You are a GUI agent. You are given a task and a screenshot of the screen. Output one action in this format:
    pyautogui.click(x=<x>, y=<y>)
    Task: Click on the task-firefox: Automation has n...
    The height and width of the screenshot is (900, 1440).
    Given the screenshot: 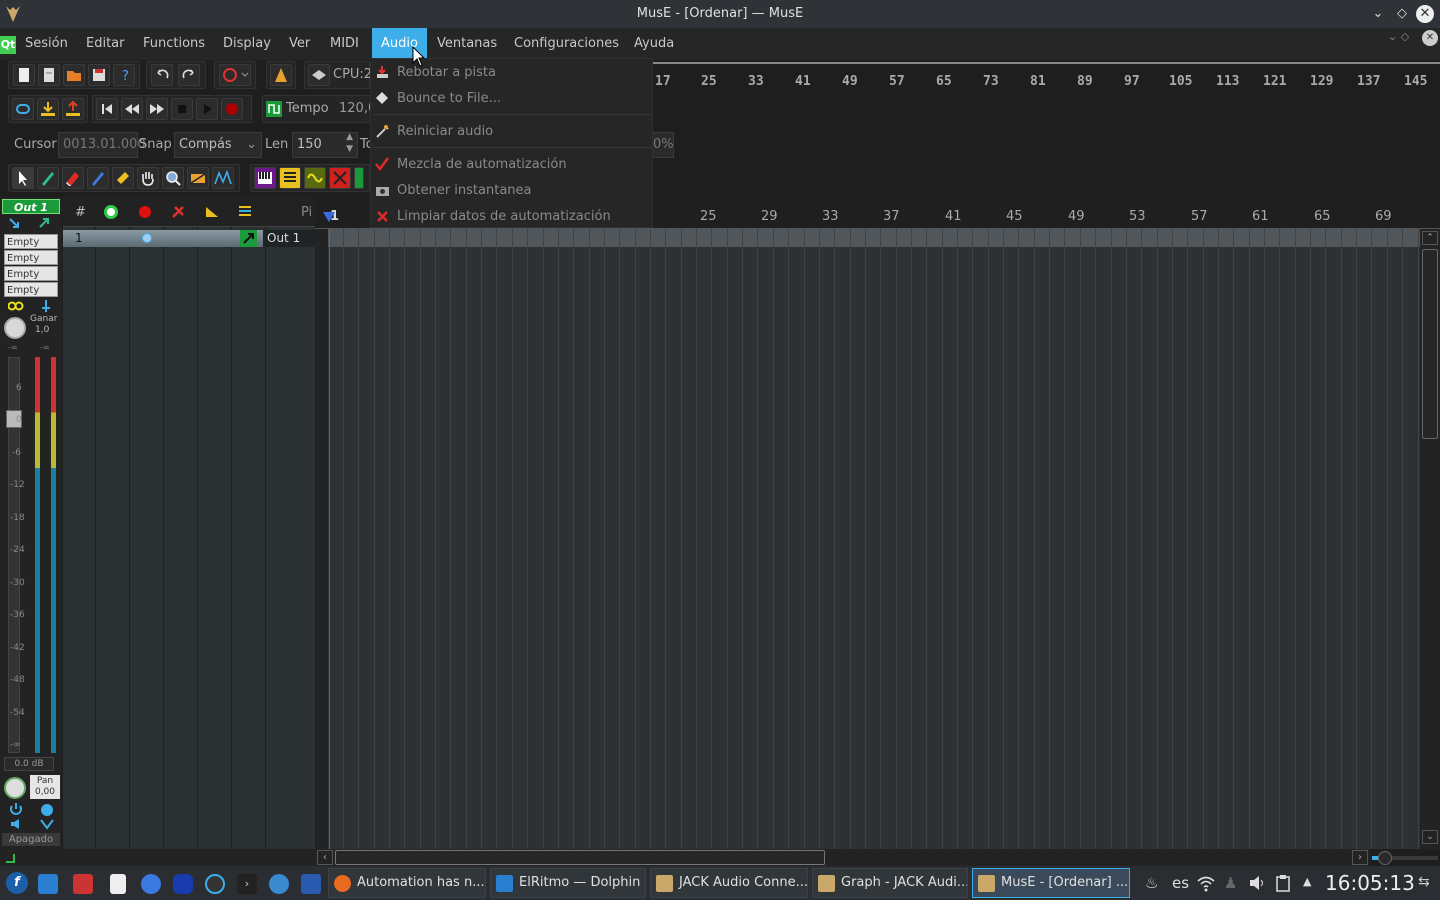 What is the action you would take?
    pyautogui.click(x=407, y=883)
    